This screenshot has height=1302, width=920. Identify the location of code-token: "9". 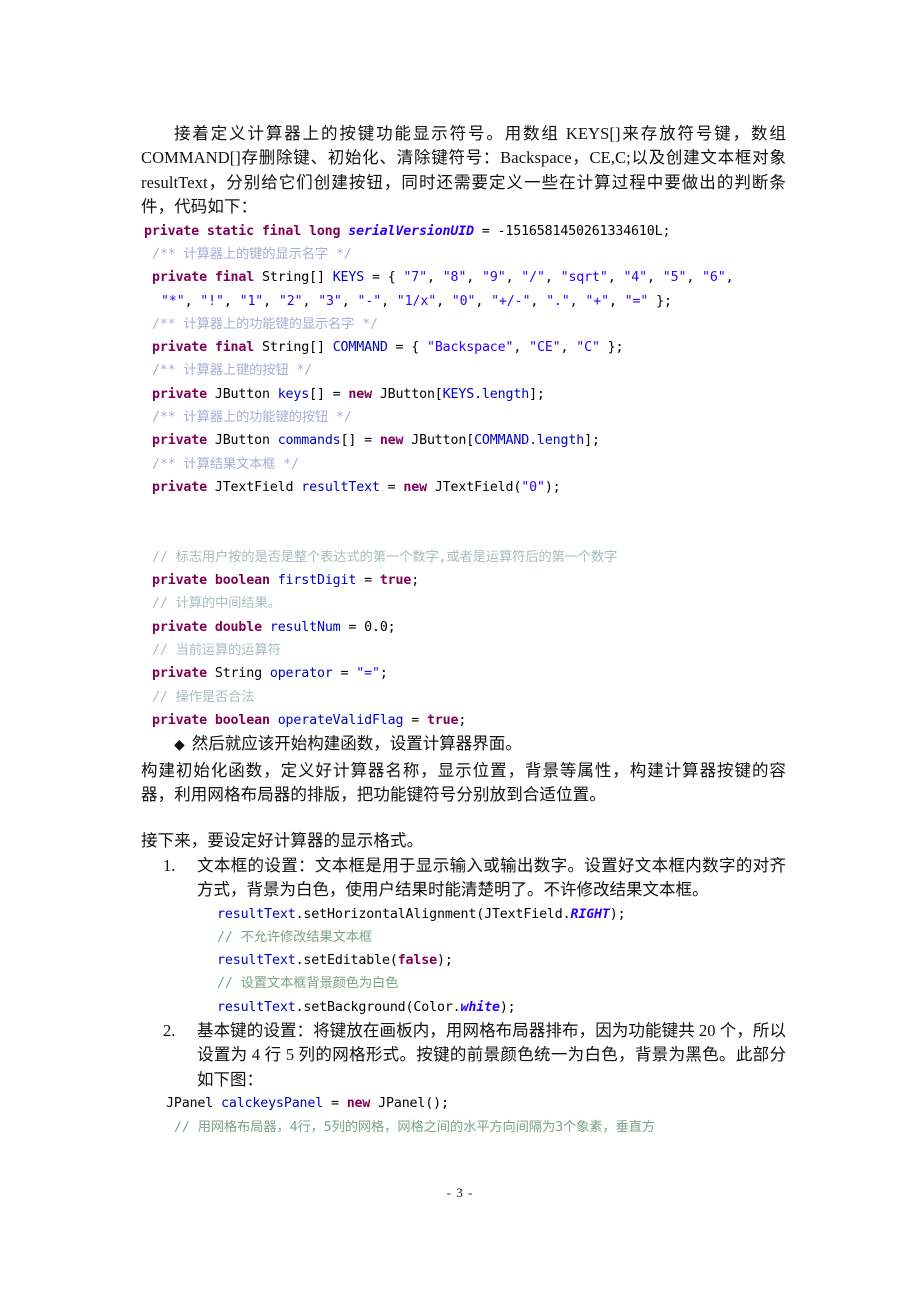
(494, 278).